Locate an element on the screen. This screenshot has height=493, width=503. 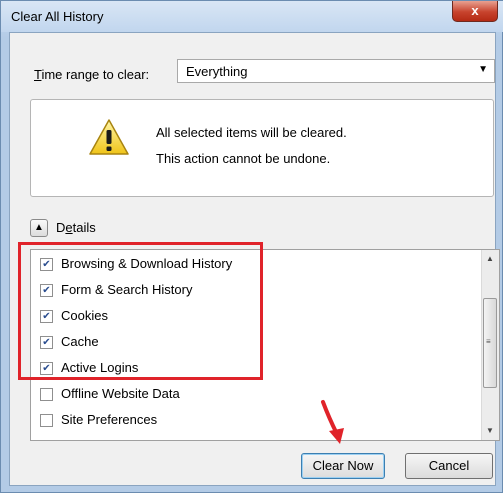
scrollbar: ▲ ≡ ▼ is located at coordinates (490, 345).